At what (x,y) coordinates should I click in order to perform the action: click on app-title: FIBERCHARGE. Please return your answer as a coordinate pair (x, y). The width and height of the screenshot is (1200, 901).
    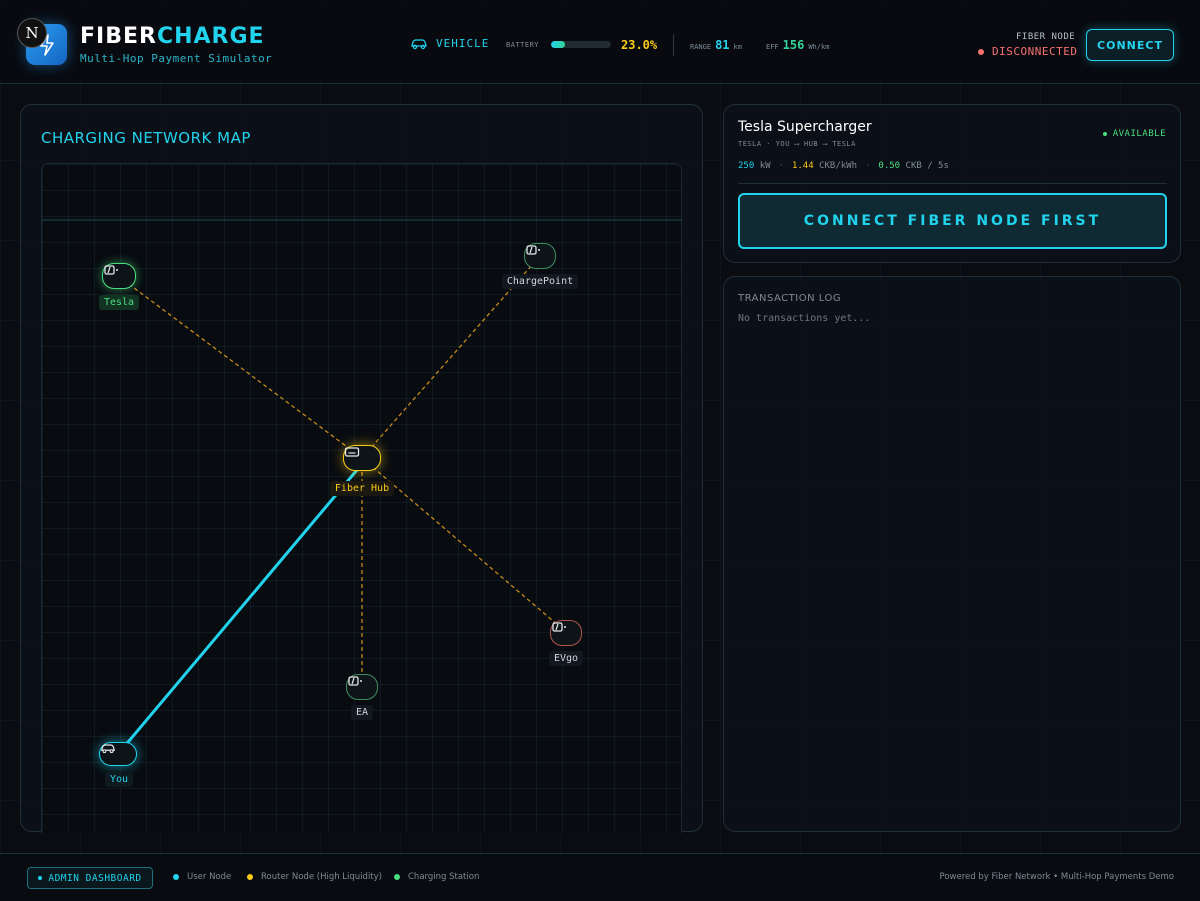
    Looking at the image, I should click on (172, 36).